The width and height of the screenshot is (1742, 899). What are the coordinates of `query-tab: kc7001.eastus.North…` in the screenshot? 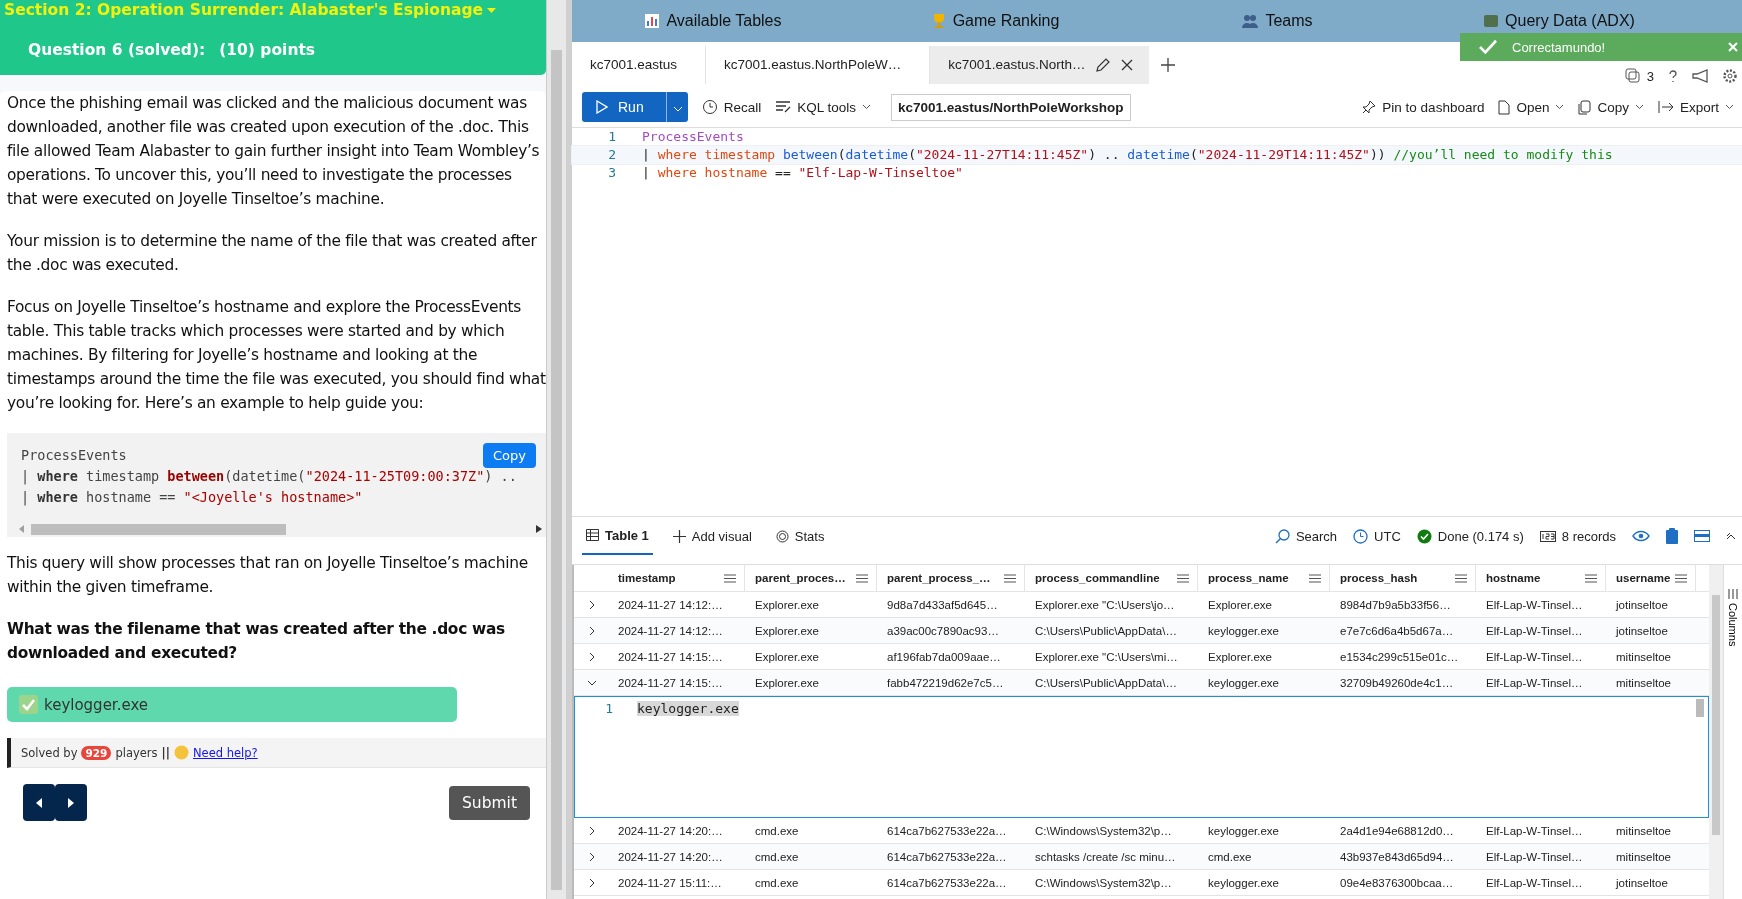 It's located at (1039, 64).